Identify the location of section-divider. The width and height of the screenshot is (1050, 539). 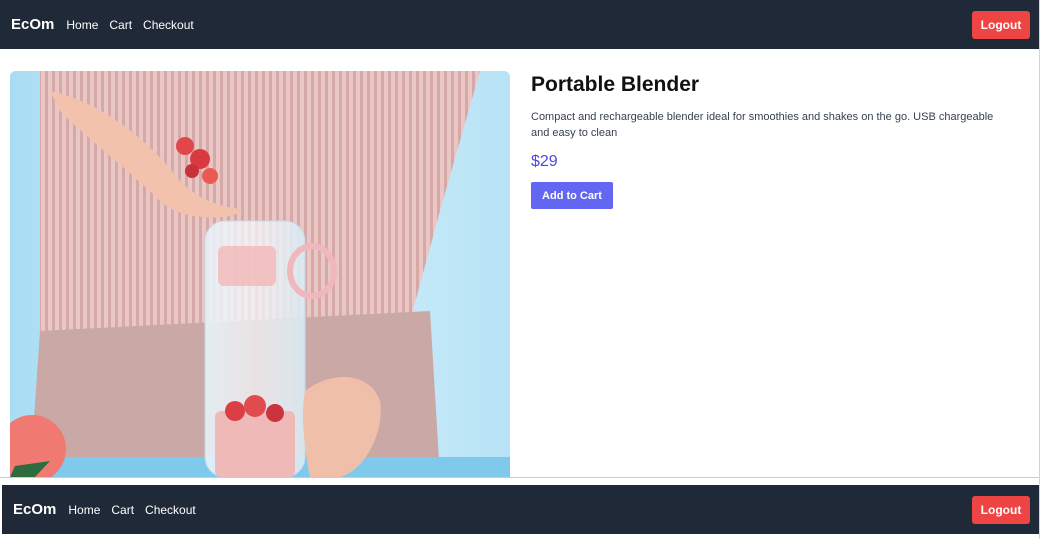
(520, 477).